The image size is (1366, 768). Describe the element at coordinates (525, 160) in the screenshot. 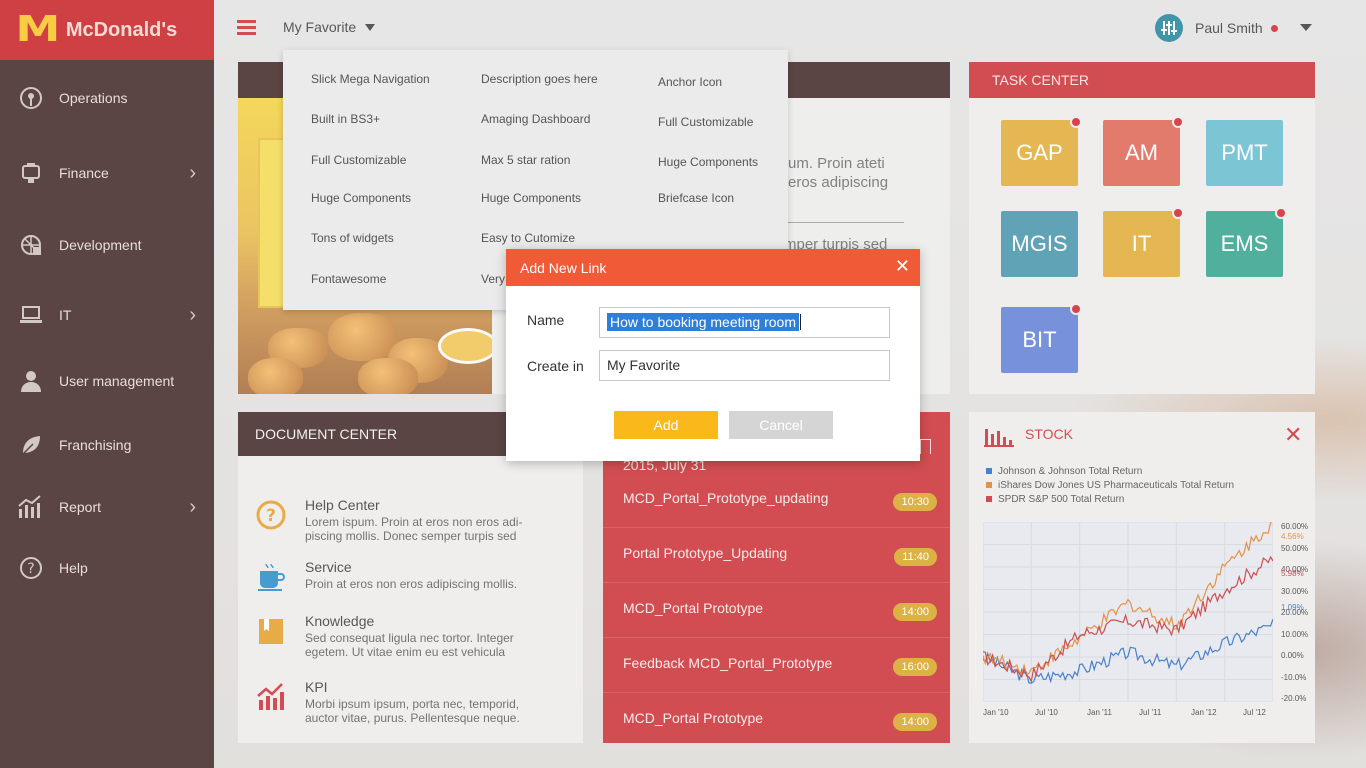

I see `dropdown-item: Max 5 star ration` at that location.